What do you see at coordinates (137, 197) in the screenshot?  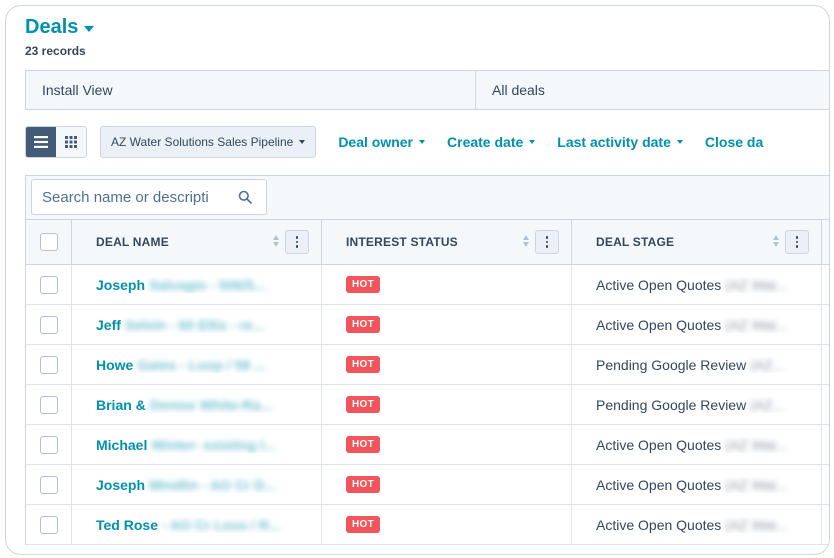 I see `search-input` at bounding box center [137, 197].